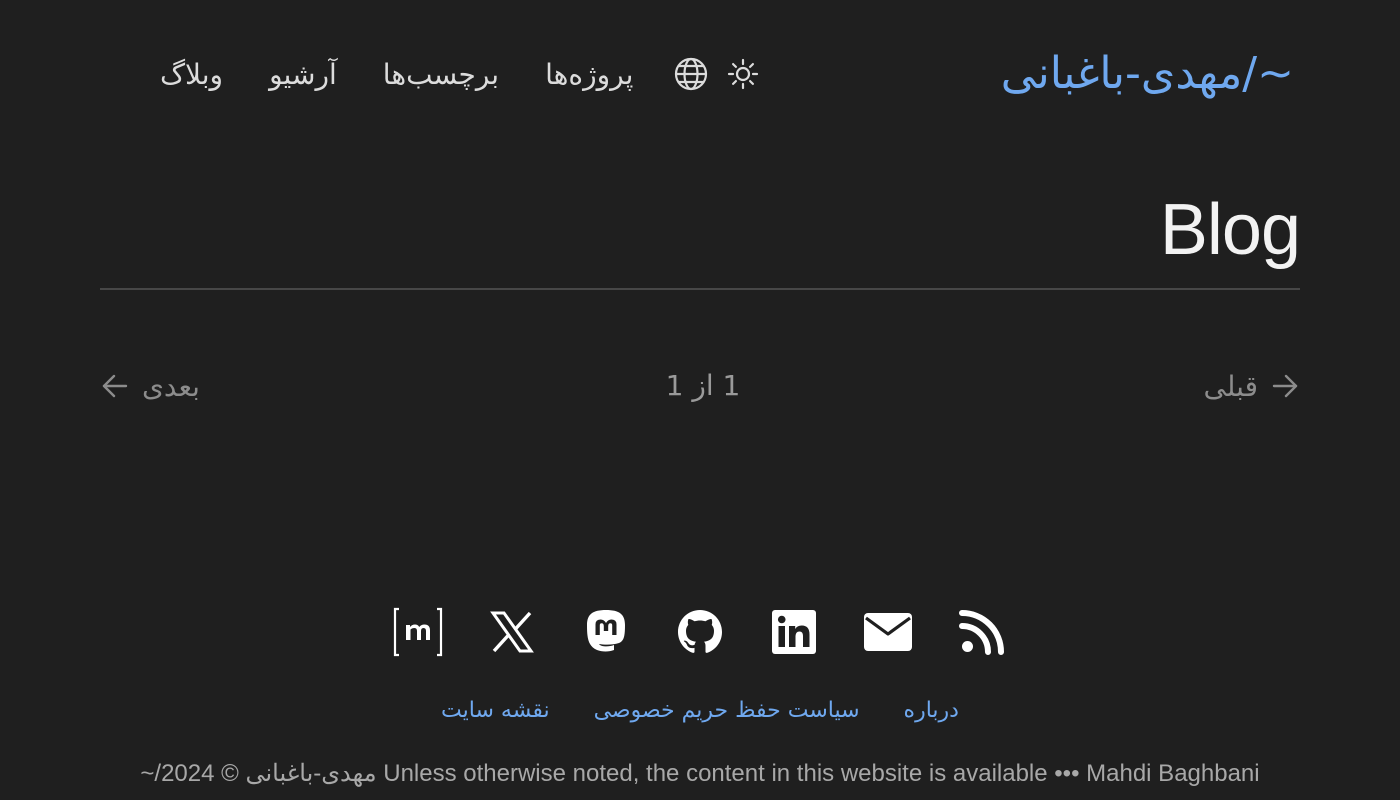  What do you see at coordinates (700, 289) in the screenshot?
I see `title-divider` at bounding box center [700, 289].